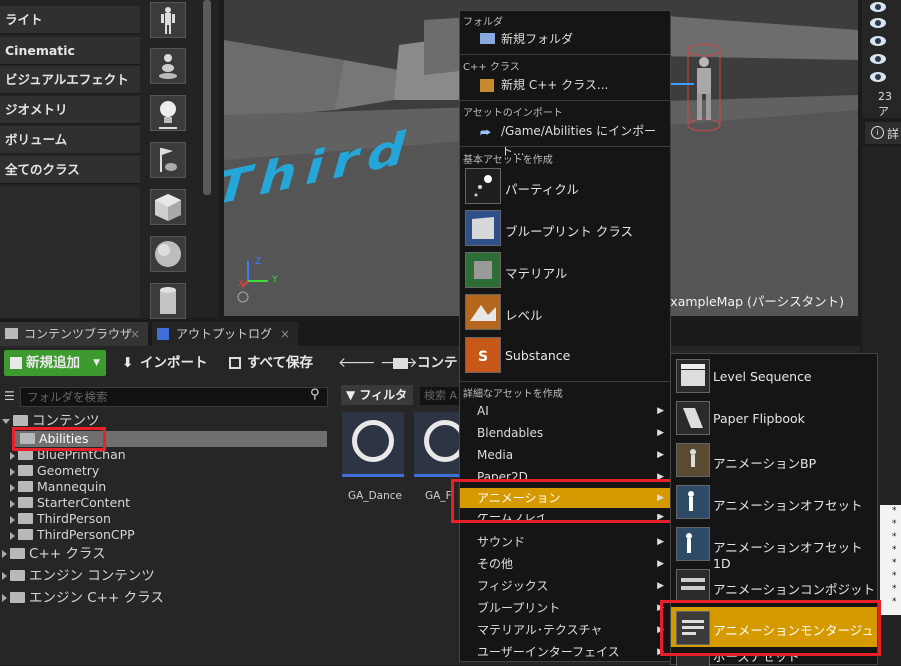  Describe the element at coordinates (68, 470) in the screenshot. I see `tree-item-label: Geometry` at that location.